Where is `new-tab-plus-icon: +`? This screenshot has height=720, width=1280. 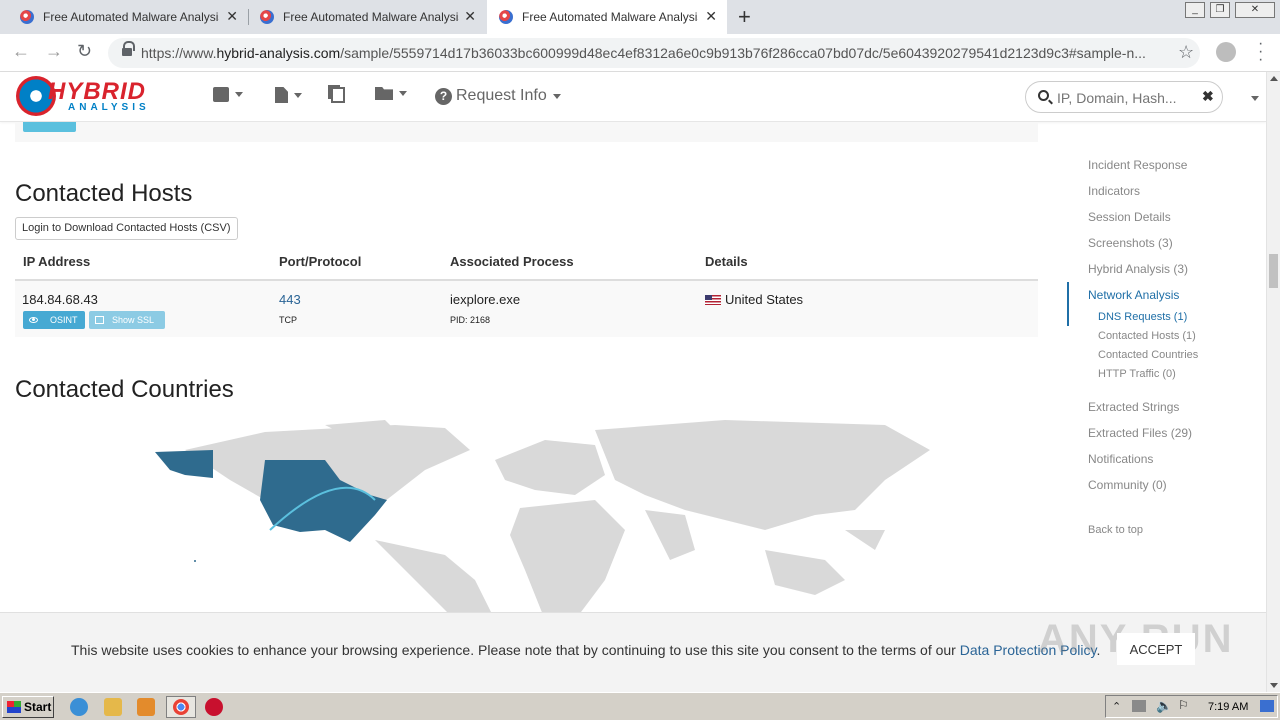 new-tab-plus-icon: + is located at coordinates (744, 17).